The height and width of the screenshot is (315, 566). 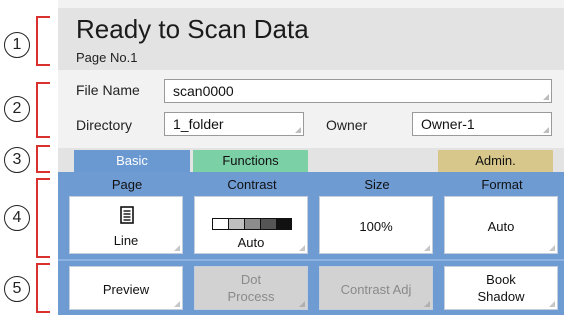 What do you see at coordinates (108, 90) in the screenshot?
I see `file-name-label: File Name` at bounding box center [108, 90].